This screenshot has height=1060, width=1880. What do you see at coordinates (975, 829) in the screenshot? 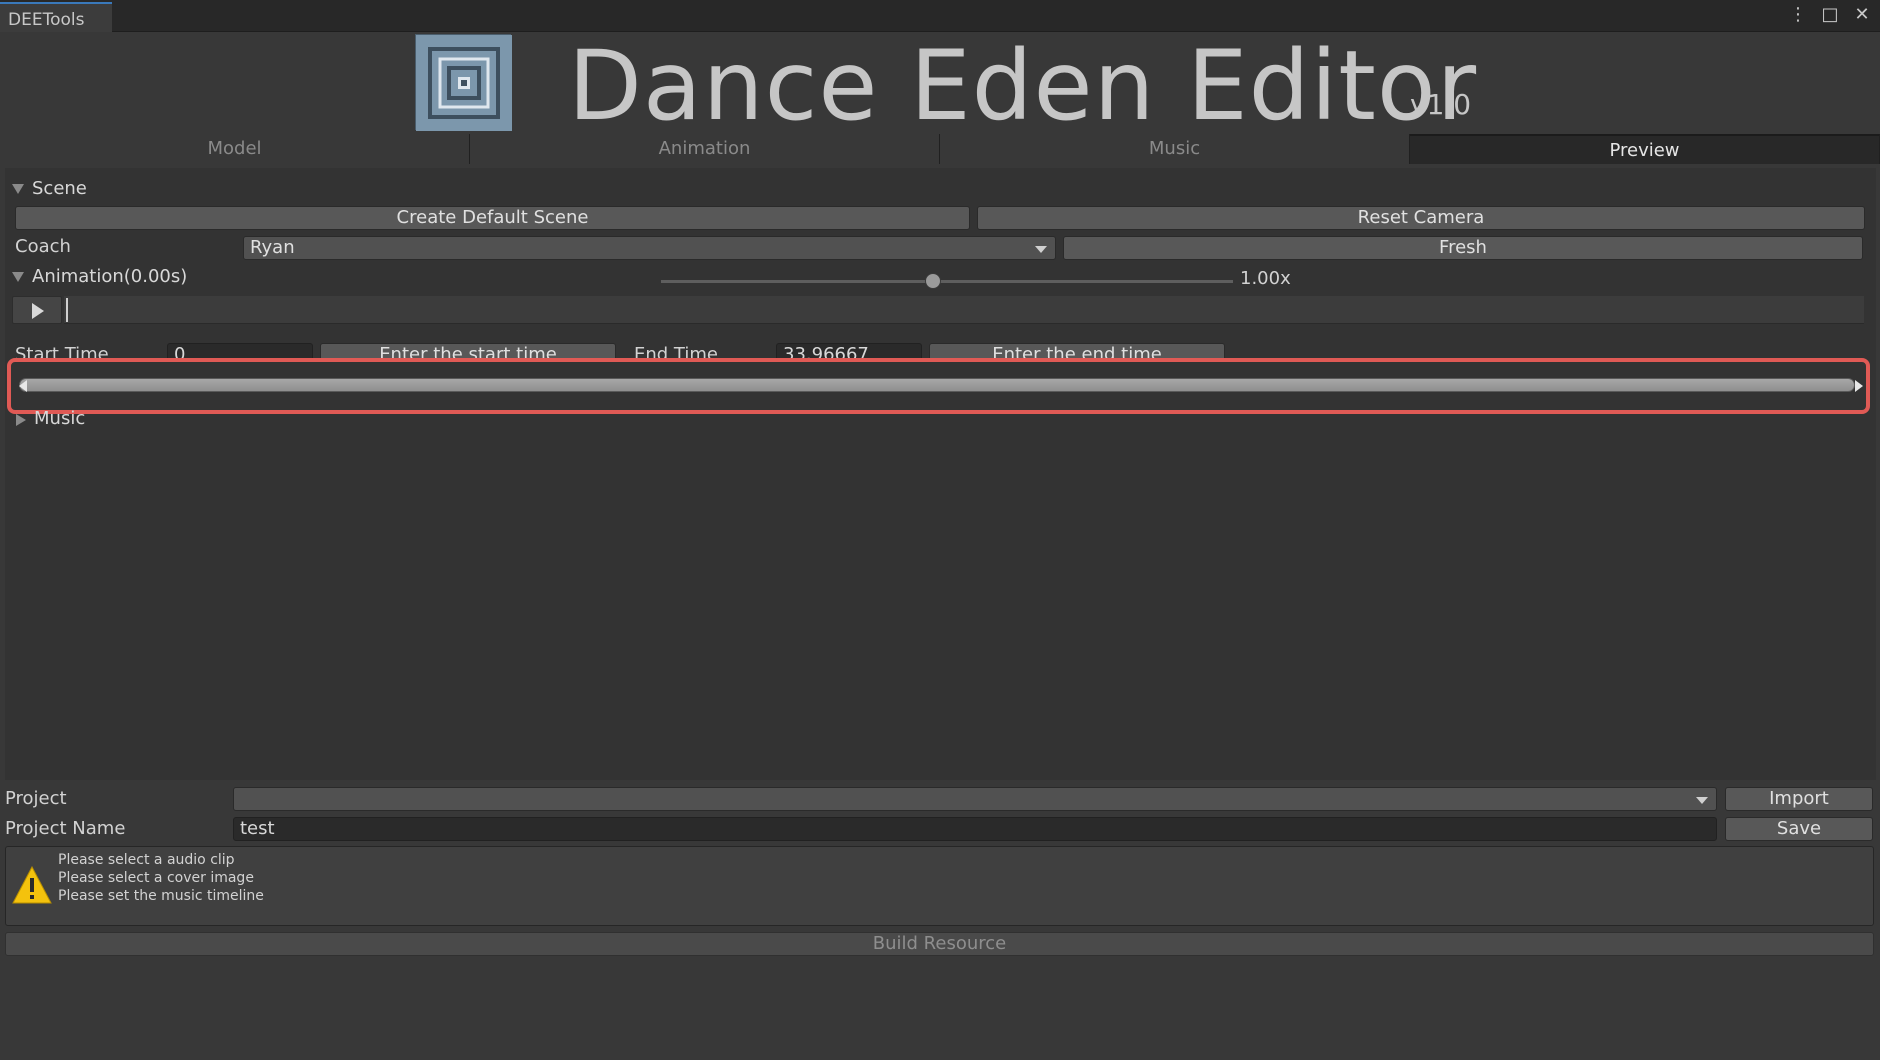
I see `project-name-field: test` at bounding box center [975, 829].